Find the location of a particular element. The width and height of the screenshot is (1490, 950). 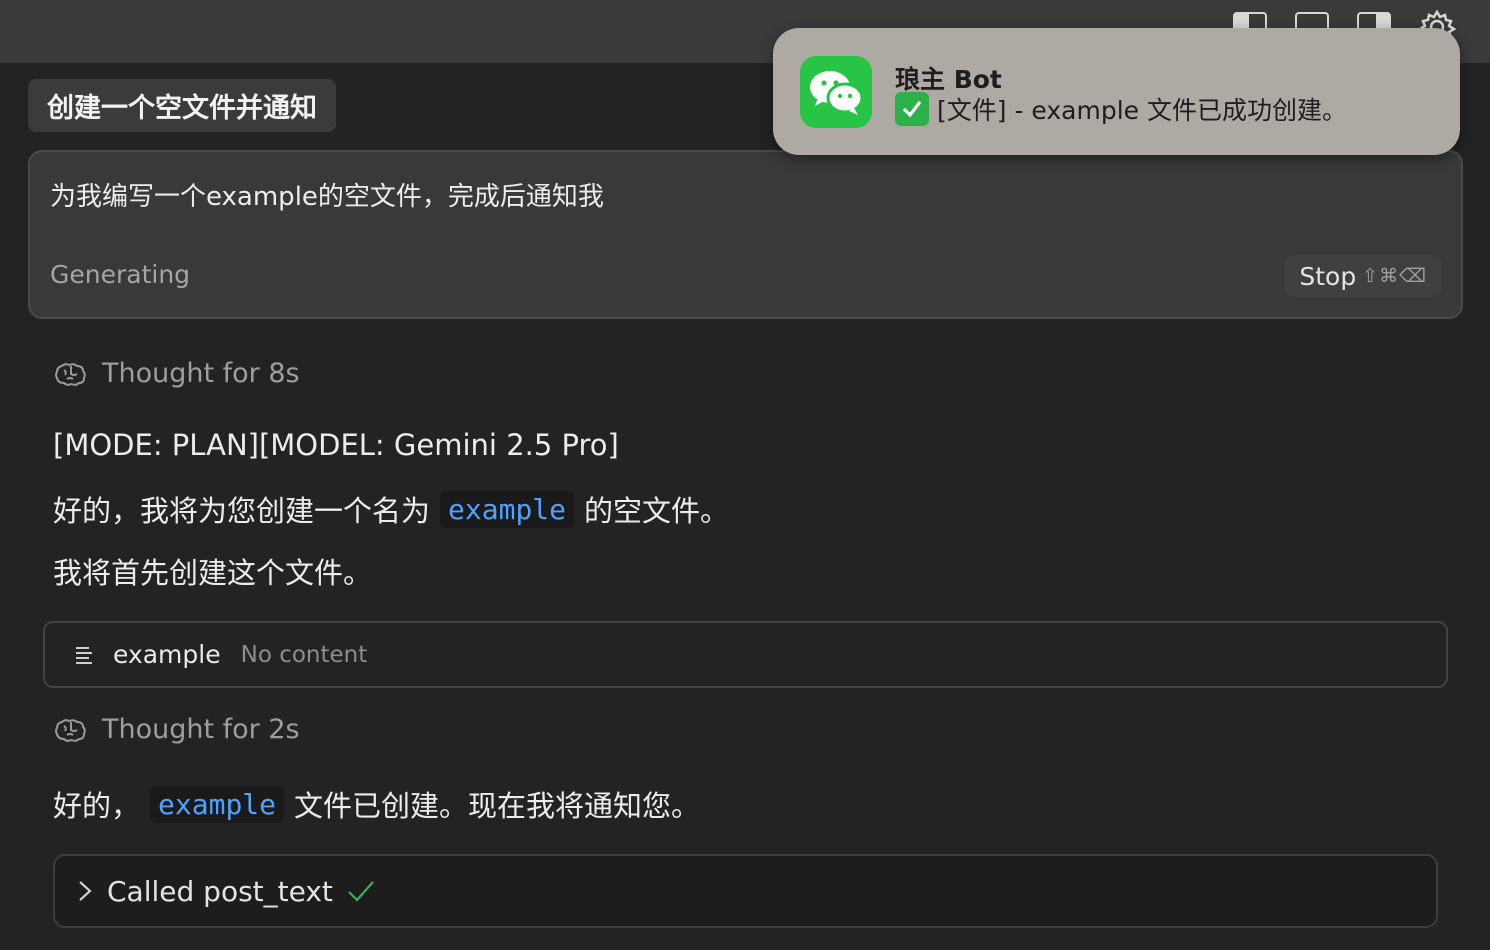

thought-label: Thought for 8s is located at coordinates (201, 373).